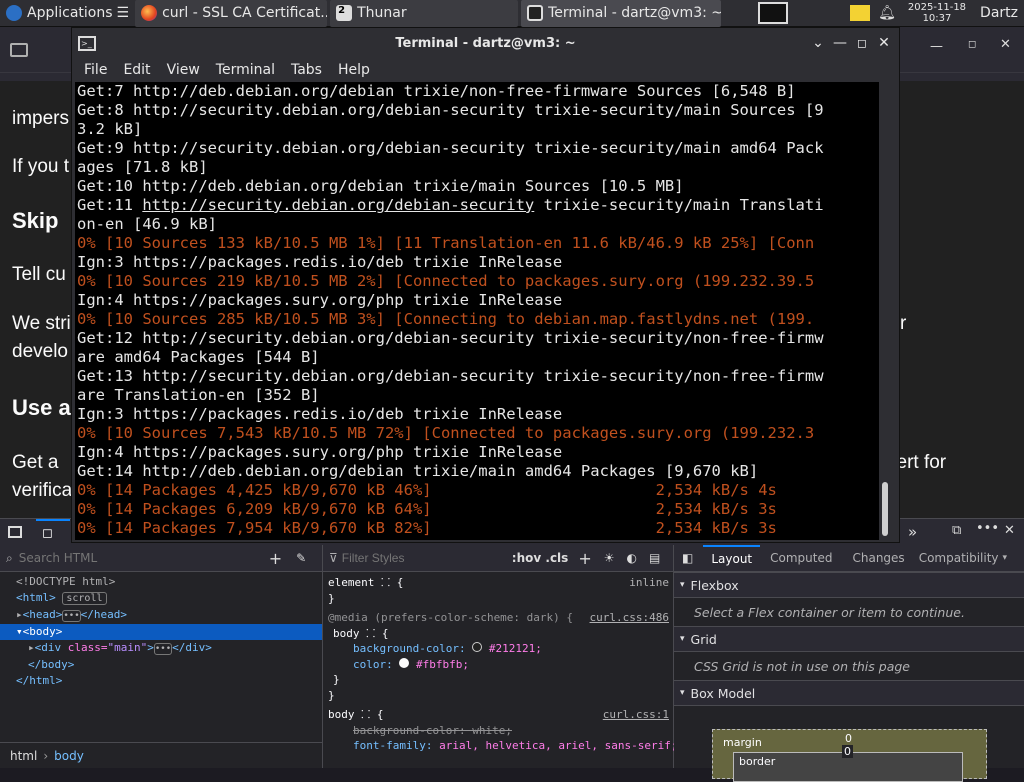 This screenshot has height=782, width=1024. Describe the element at coordinates (275, 558) in the screenshot. I see `add-node-icon: +` at that location.